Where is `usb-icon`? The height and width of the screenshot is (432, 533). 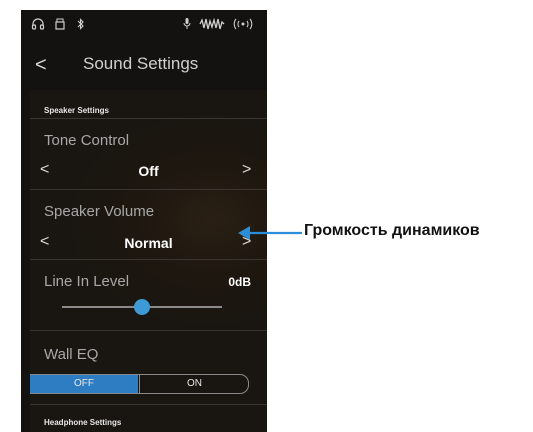
usb-icon is located at coordinates (60, 26).